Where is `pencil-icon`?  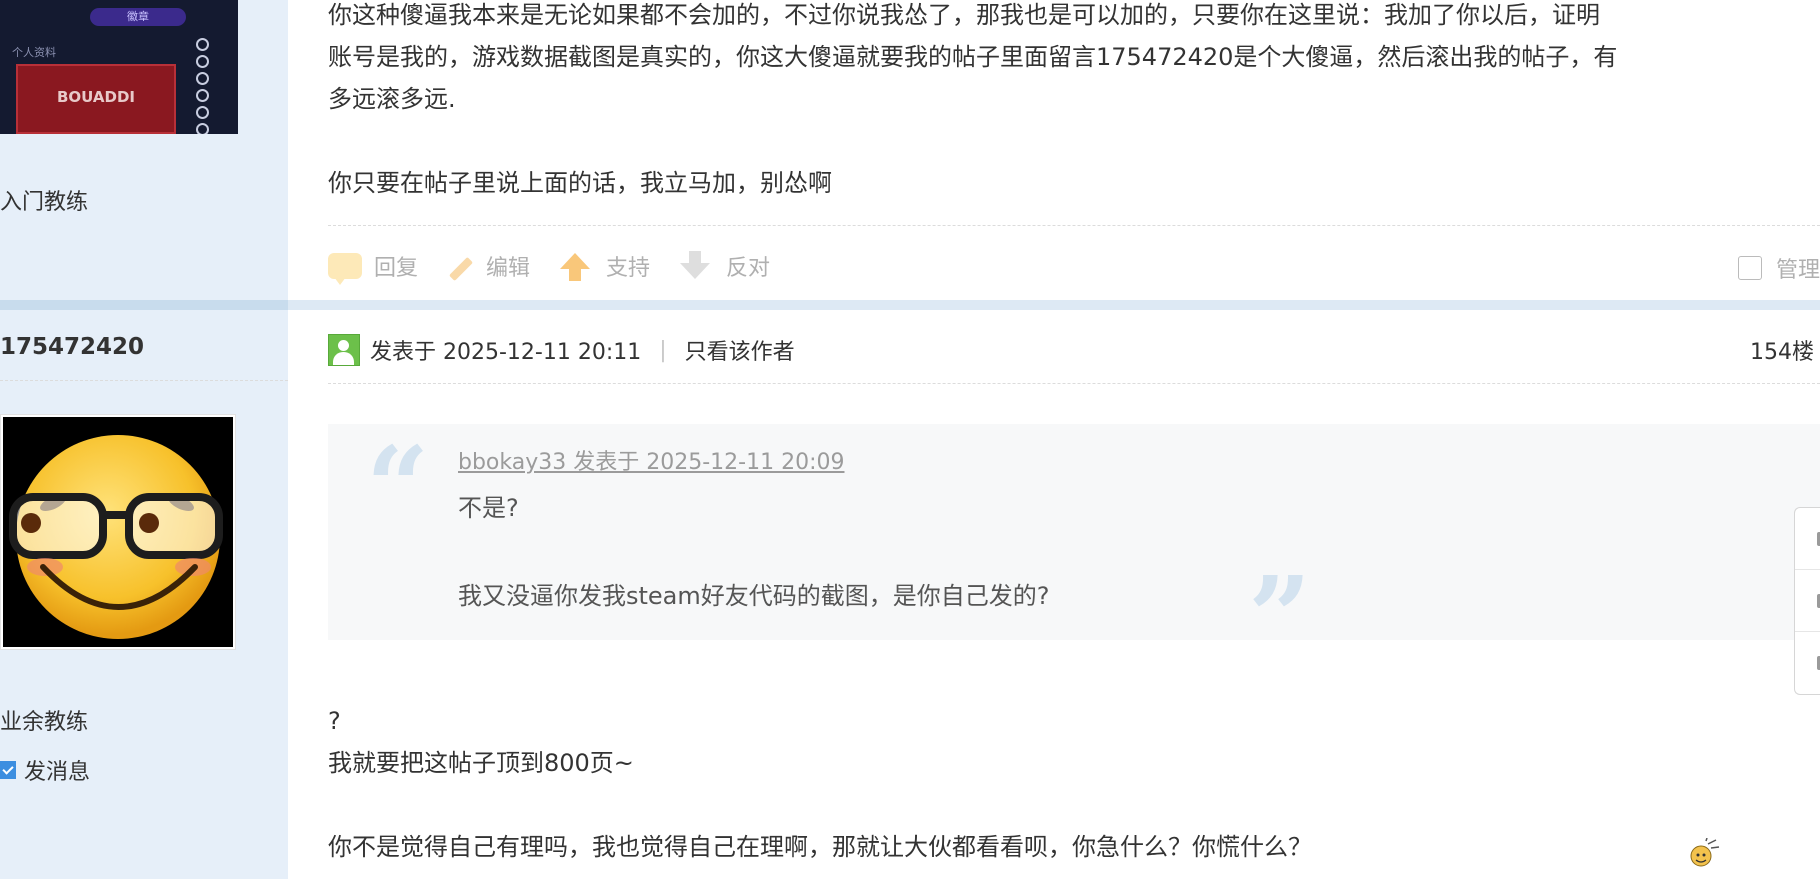 pencil-icon is located at coordinates (461, 269).